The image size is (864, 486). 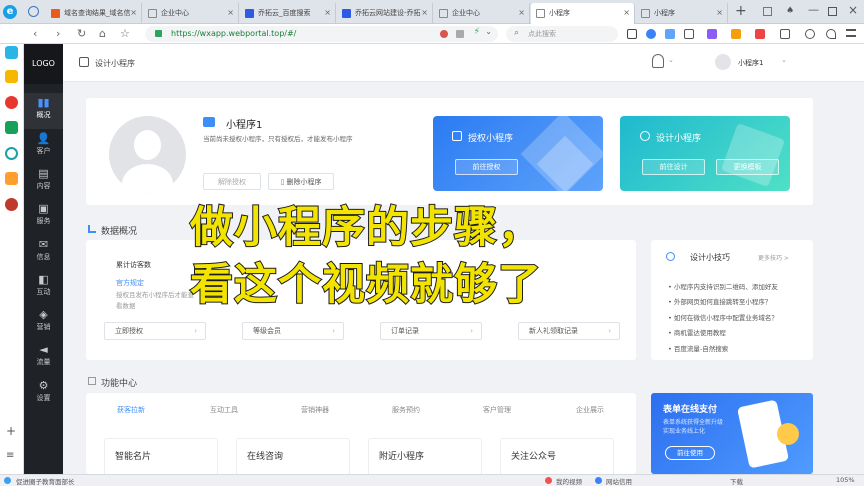 What do you see at coordinates (773, 257) in the screenshot?
I see `tips-more-link: 更多技巧 >` at bounding box center [773, 257].